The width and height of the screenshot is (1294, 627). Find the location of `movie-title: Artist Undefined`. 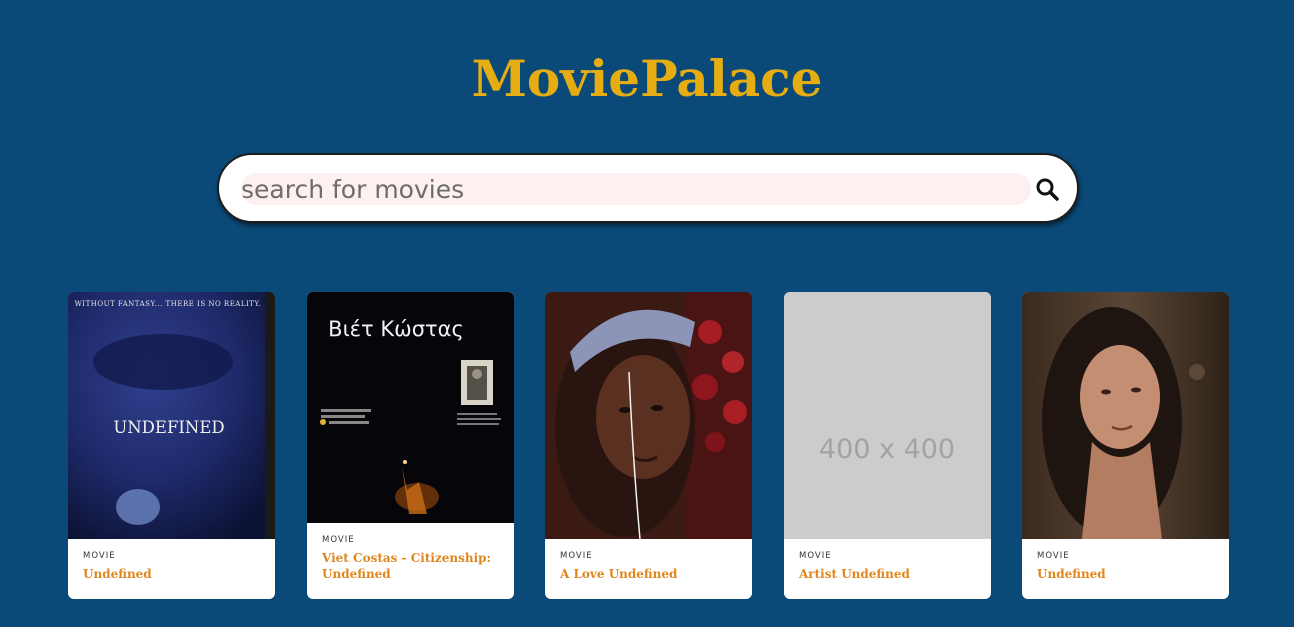

movie-title: Artist Undefined is located at coordinates (889, 574).